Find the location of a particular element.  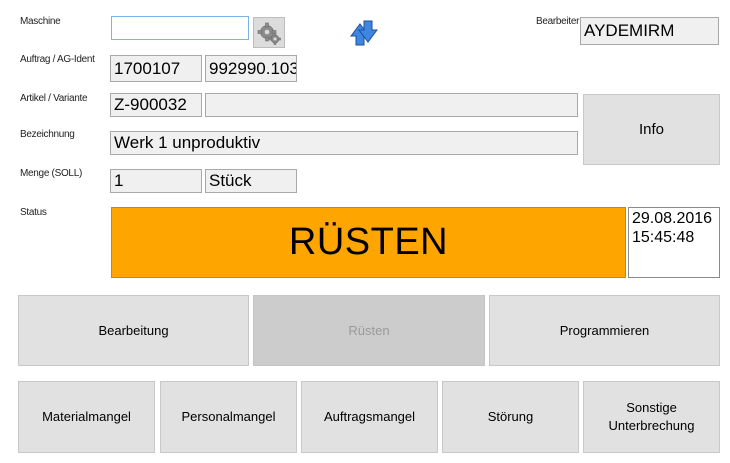

personalmangel-button: Personalmangel is located at coordinates (228, 417).